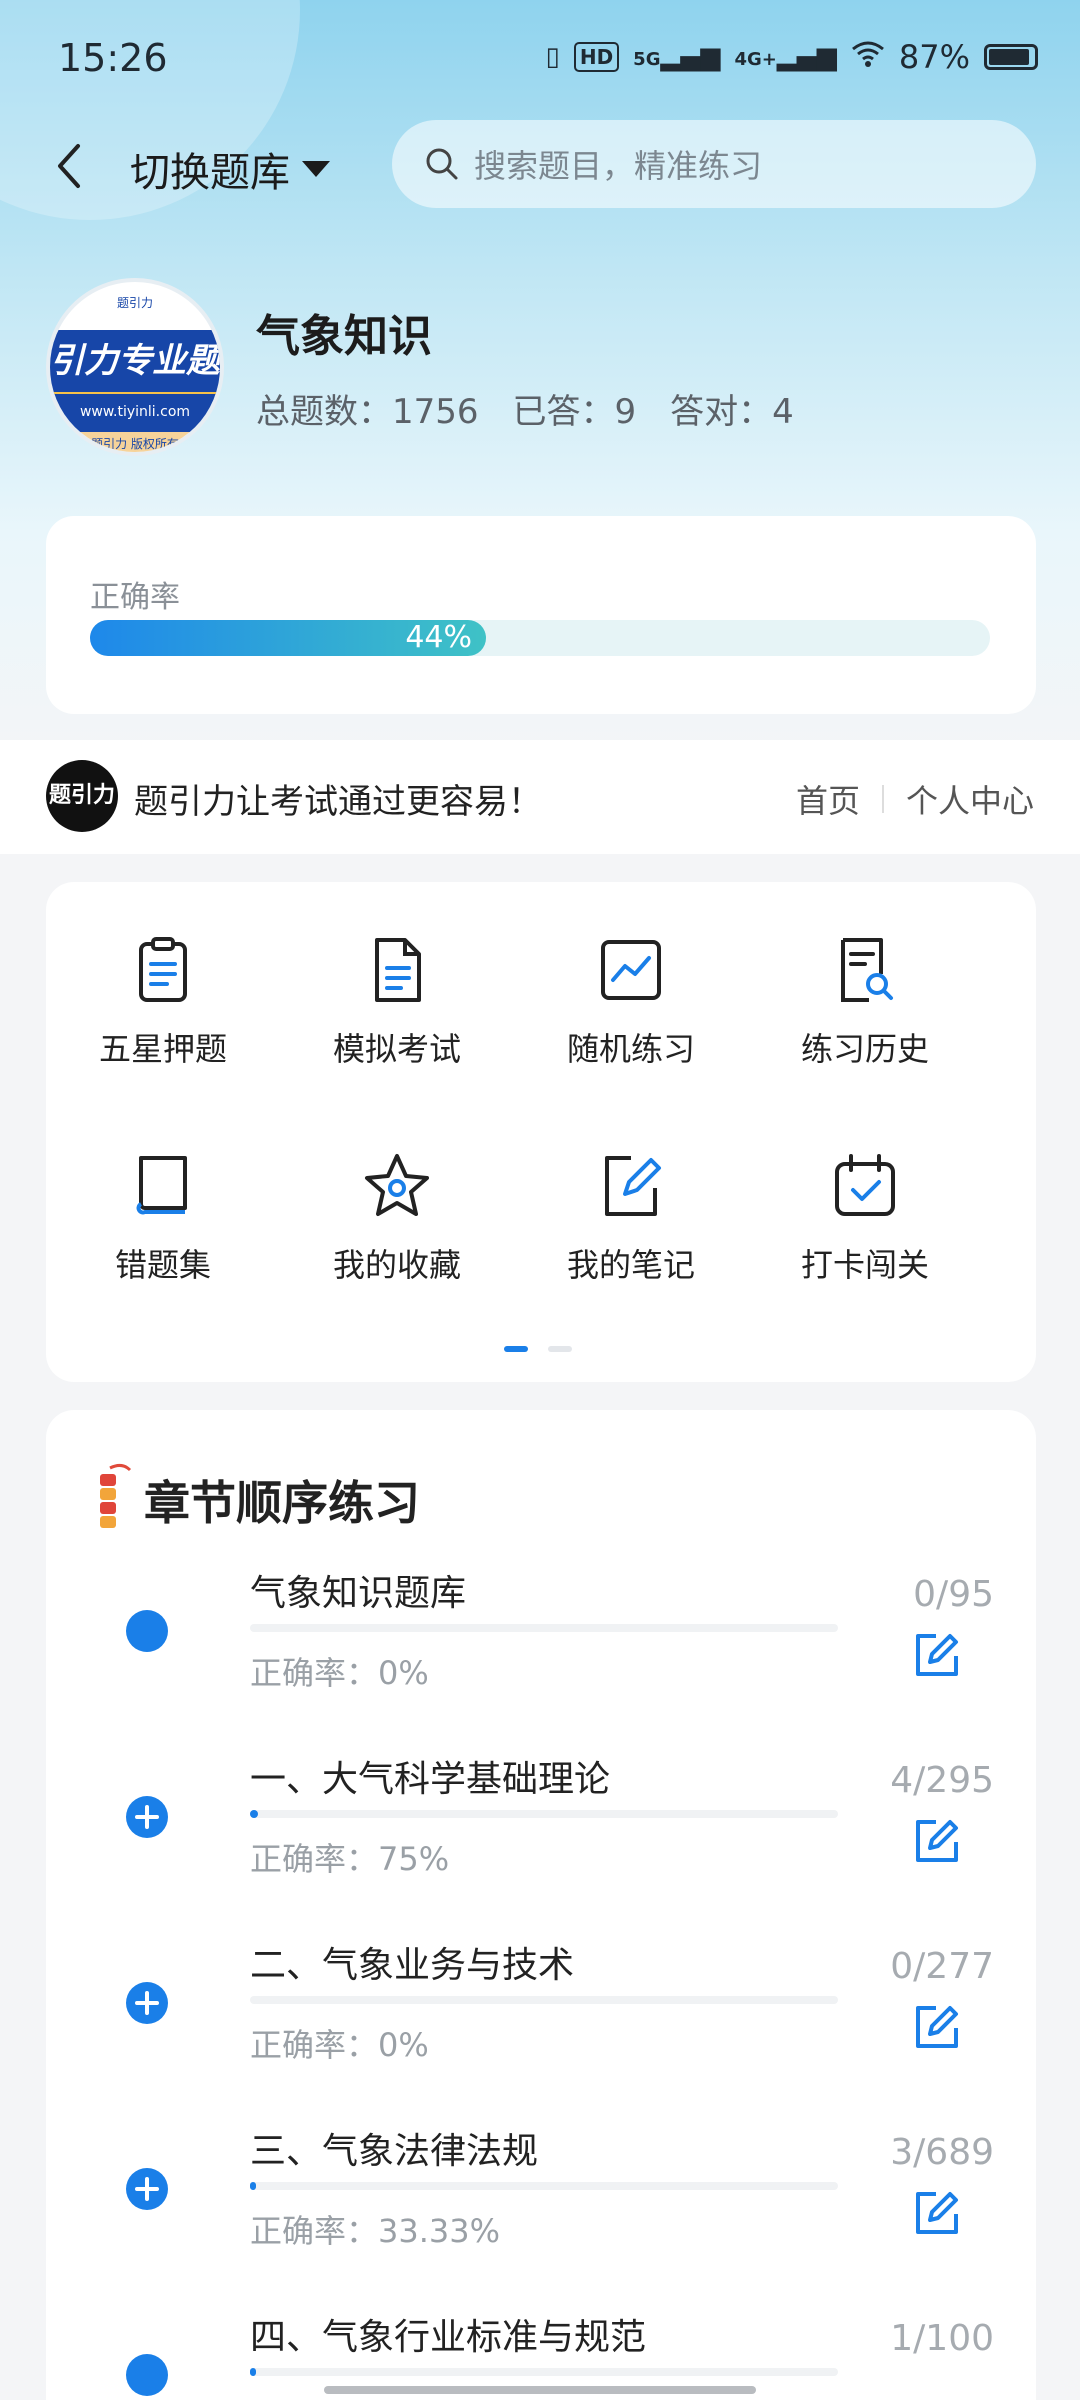  I want to click on signal-4g-label: 4G+, so click(755, 59).